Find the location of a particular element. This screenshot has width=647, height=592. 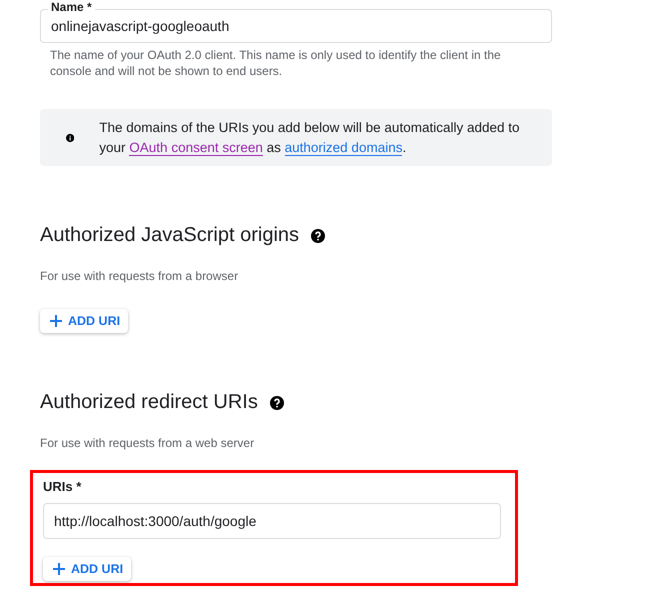

link: OAuth consent screen is located at coordinates (196, 148).